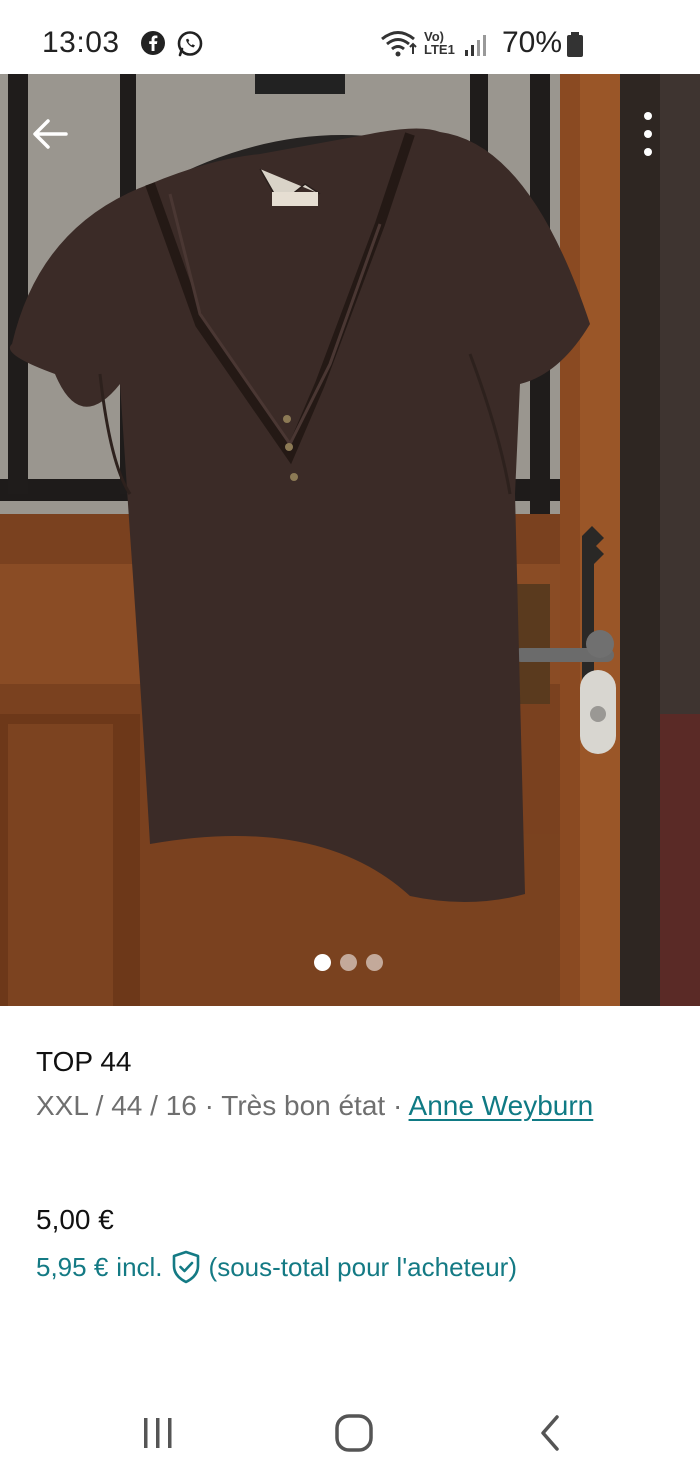 The width and height of the screenshot is (700, 1478). I want to click on item-price: 5,00 €, so click(75, 1219).